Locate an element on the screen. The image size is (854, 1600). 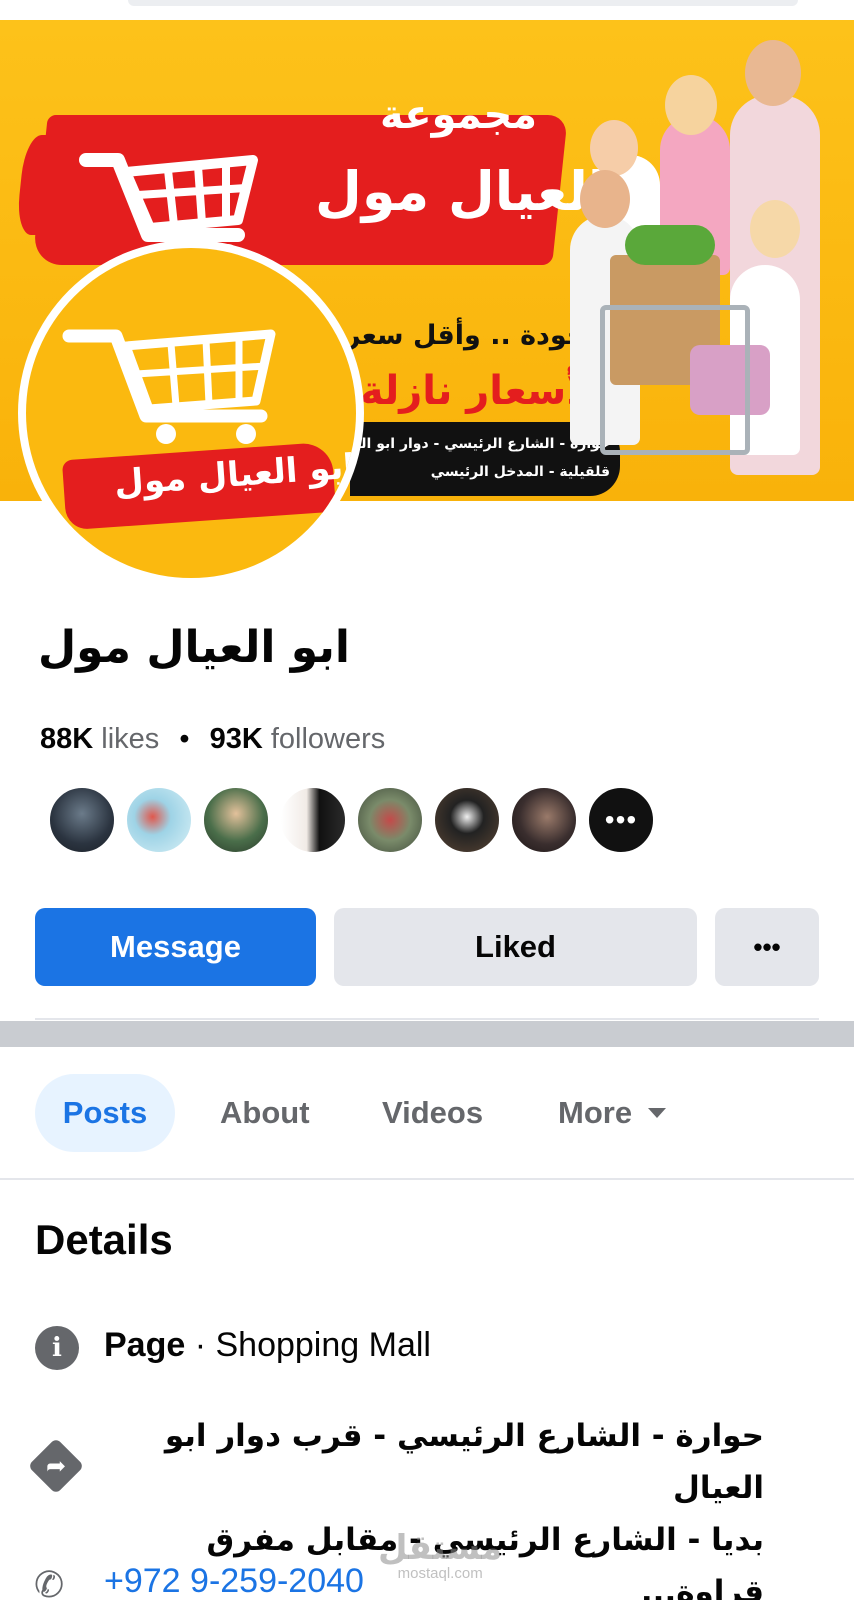
likes-label: likes is located at coordinates (130, 739).